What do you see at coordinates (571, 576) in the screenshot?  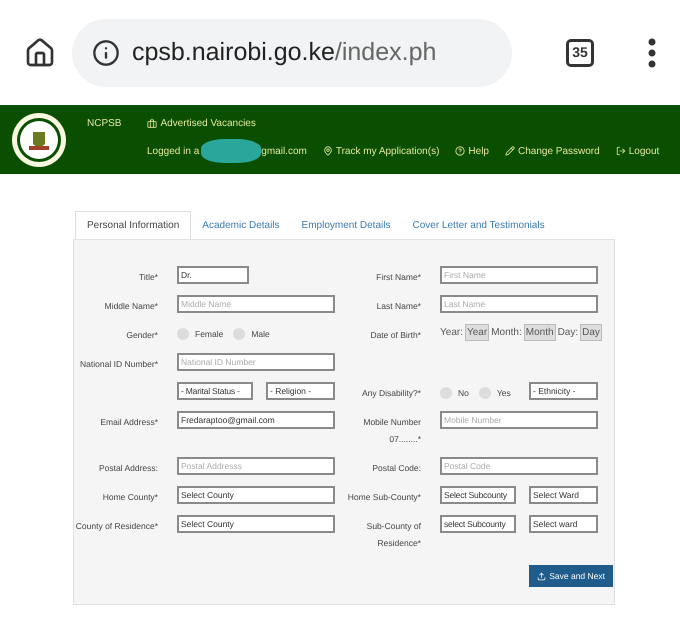 I see `save-button: Save and Next` at bounding box center [571, 576].